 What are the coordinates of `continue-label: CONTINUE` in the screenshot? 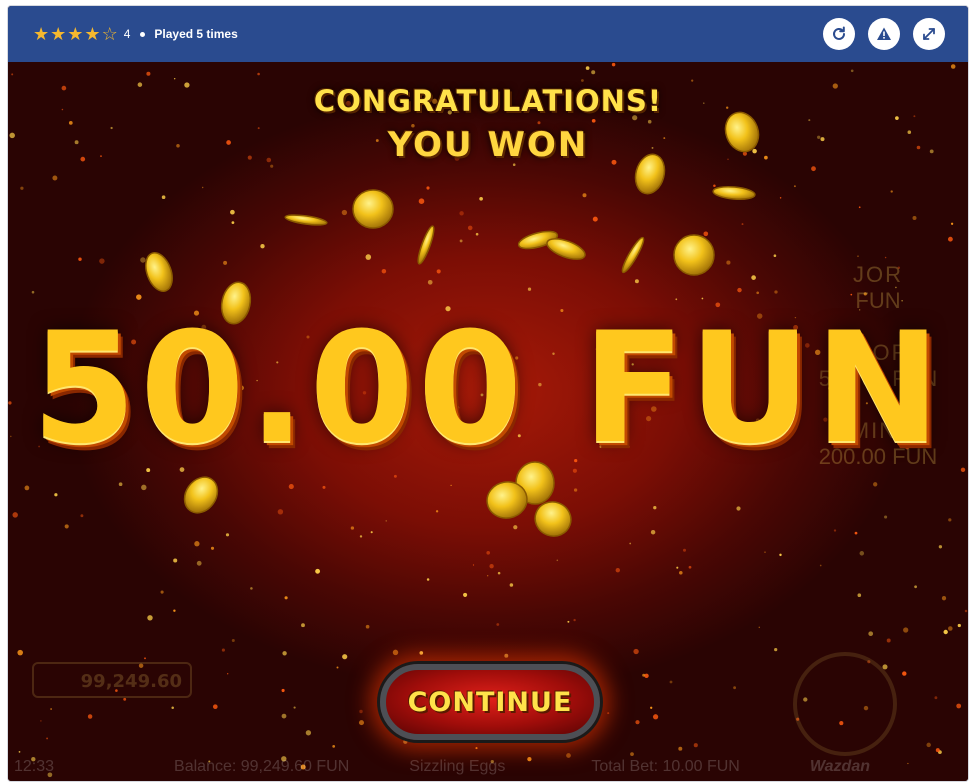 It's located at (490, 702).